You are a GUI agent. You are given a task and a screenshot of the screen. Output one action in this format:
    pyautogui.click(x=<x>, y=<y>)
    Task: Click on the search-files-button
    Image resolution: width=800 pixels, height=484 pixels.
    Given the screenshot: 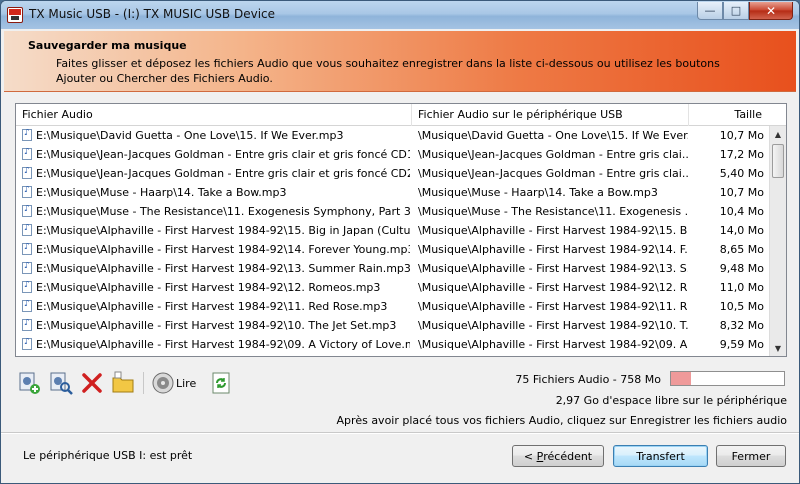 What is the action you would take?
    pyautogui.click(x=61, y=383)
    